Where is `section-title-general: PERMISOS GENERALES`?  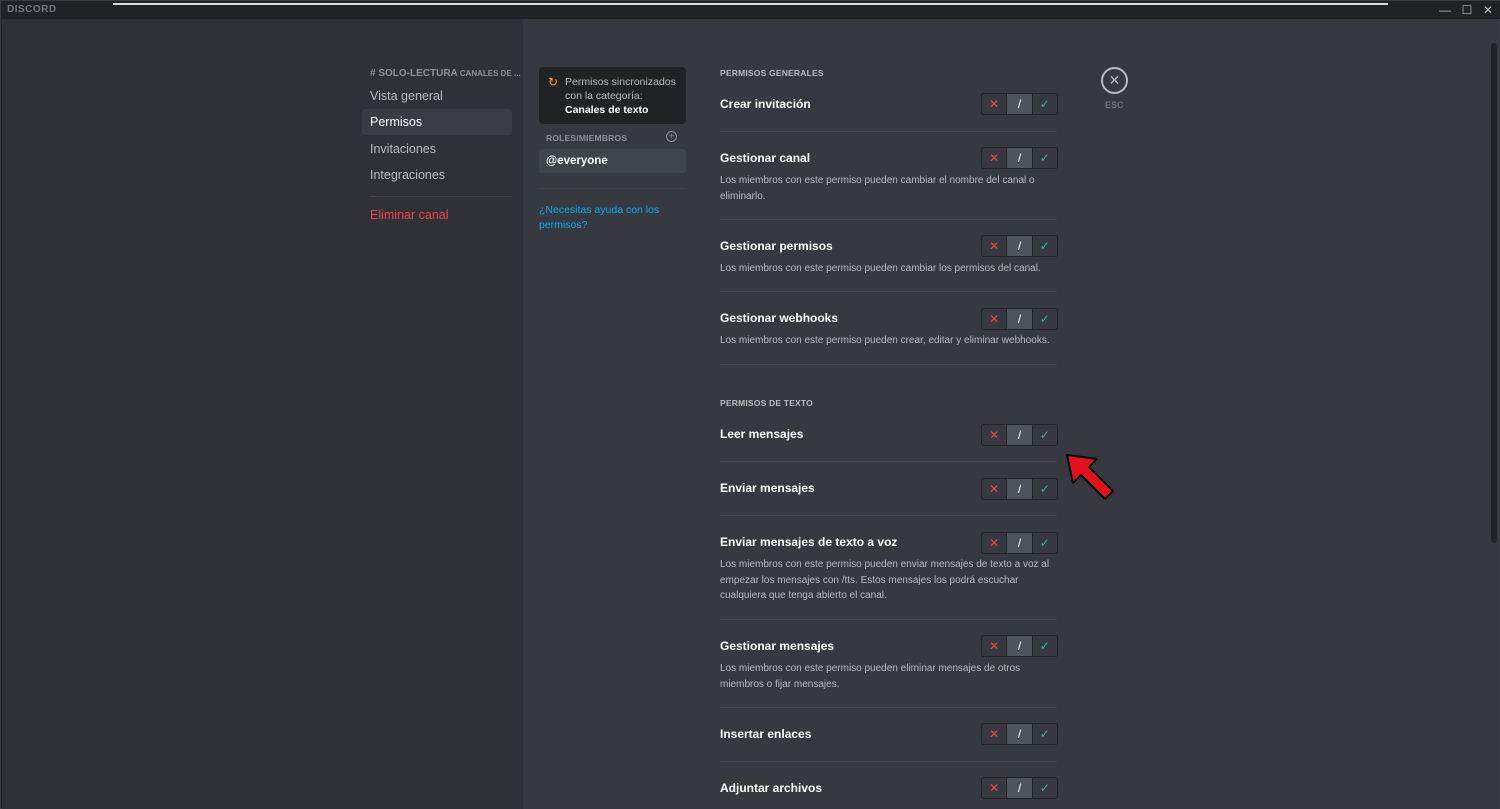
section-title-general: PERMISOS GENERALES is located at coordinates (772, 73).